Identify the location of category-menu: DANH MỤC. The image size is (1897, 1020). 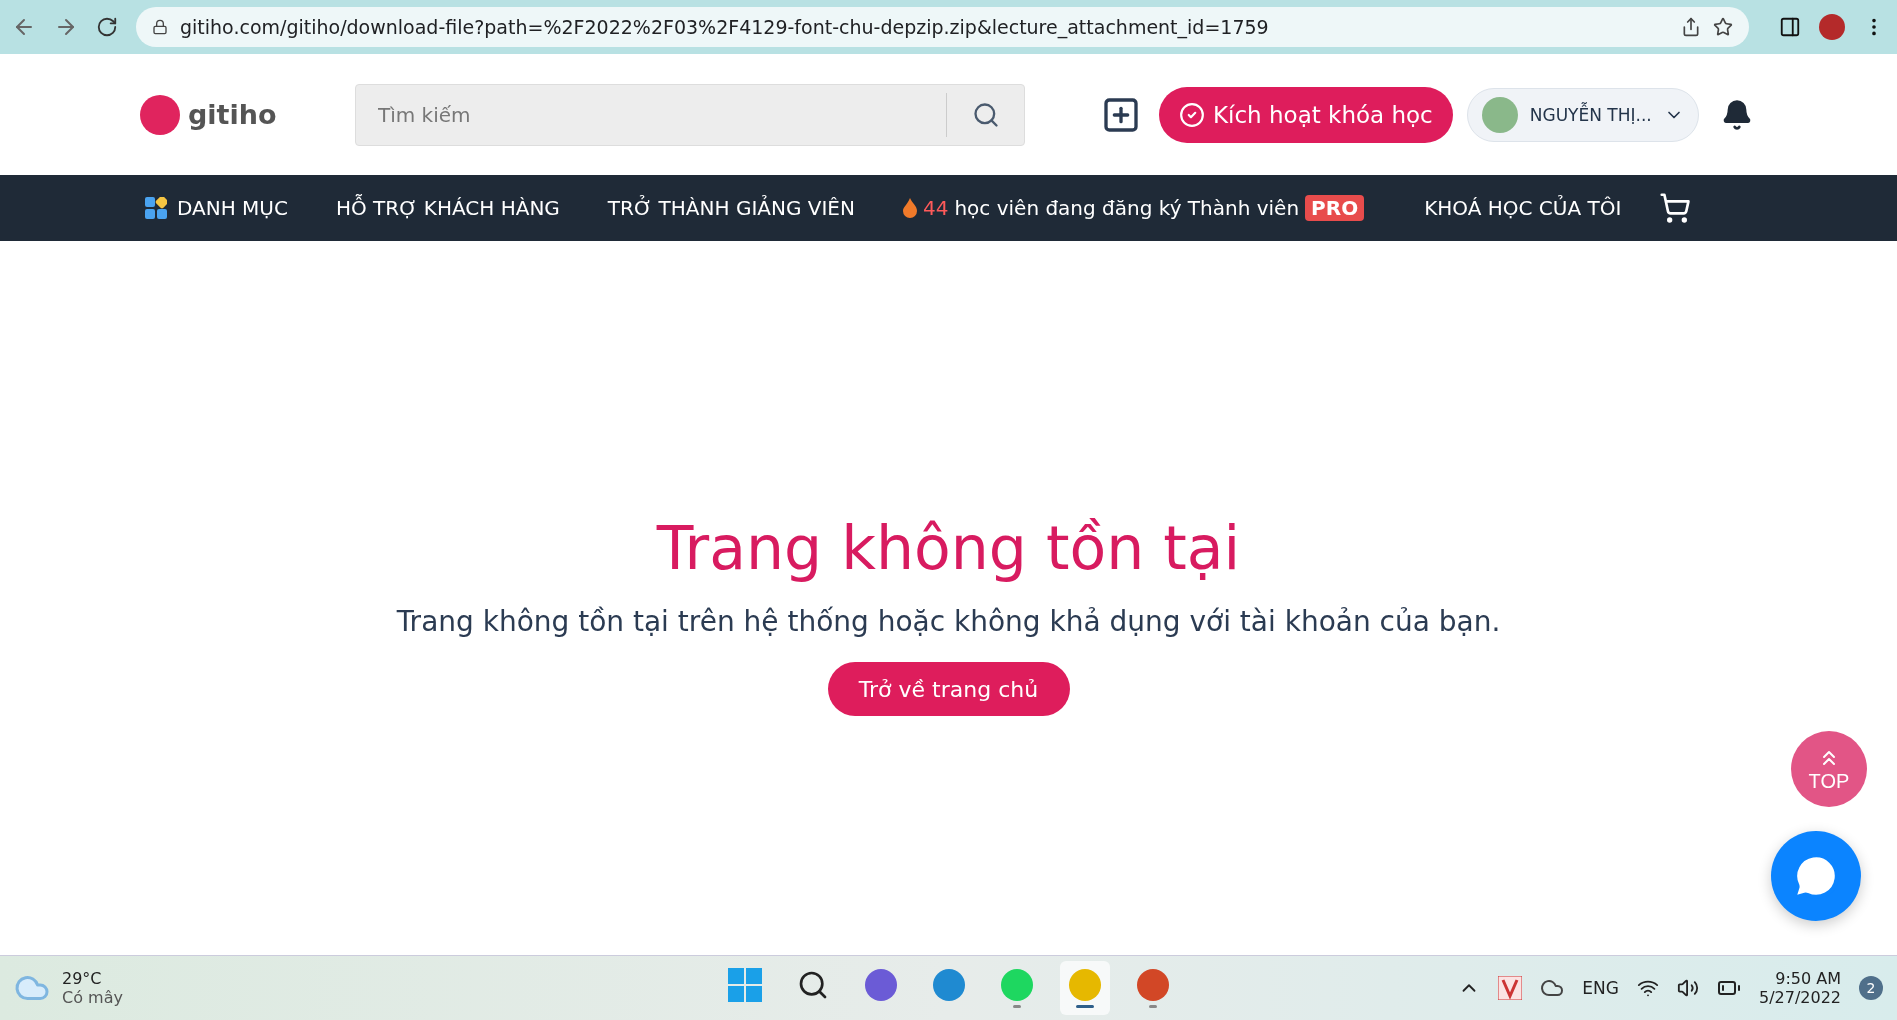
(216, 208).